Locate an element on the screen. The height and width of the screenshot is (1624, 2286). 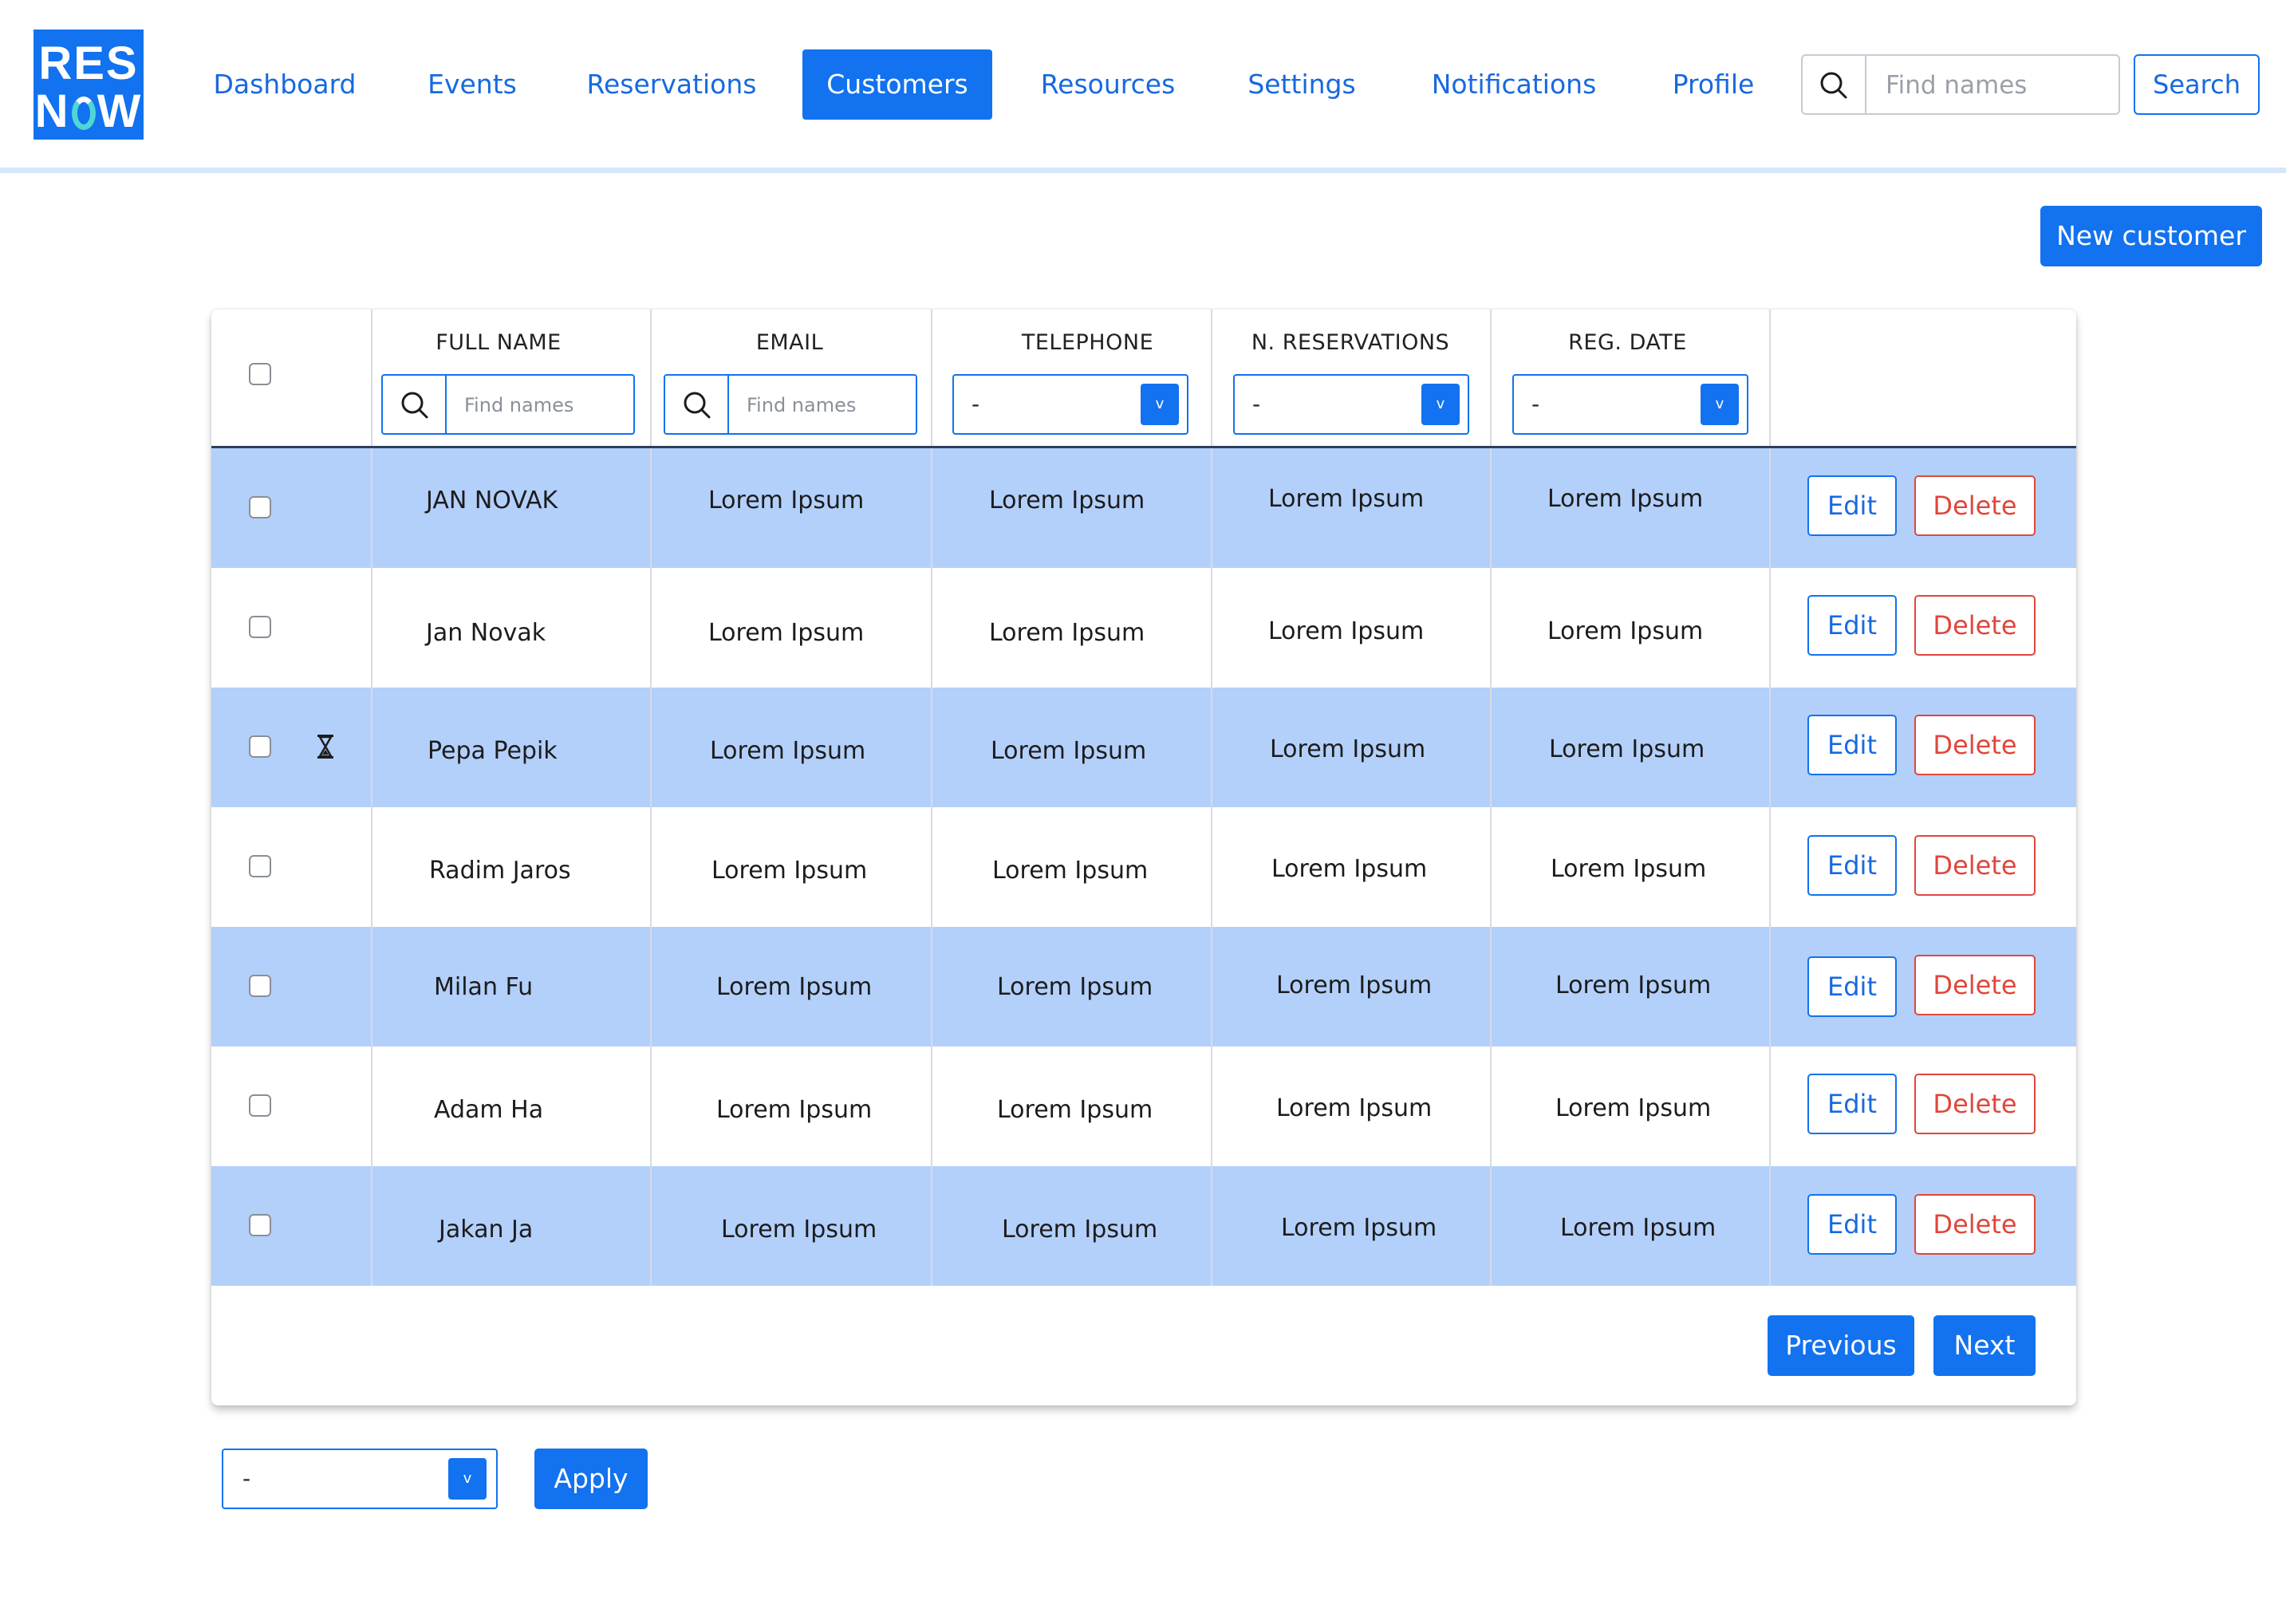
logo-text-line2: NW is located at coordinates (89, 111).